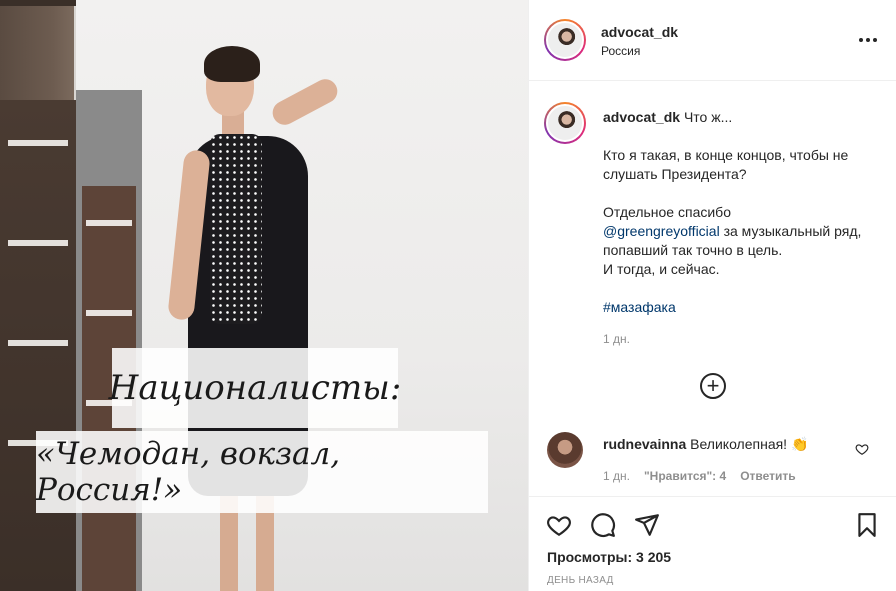 This screenshot has width=896, height=591. Describe the element at coordinates (868, 40) in the screenshot. I see `more-options-icon` at that location.